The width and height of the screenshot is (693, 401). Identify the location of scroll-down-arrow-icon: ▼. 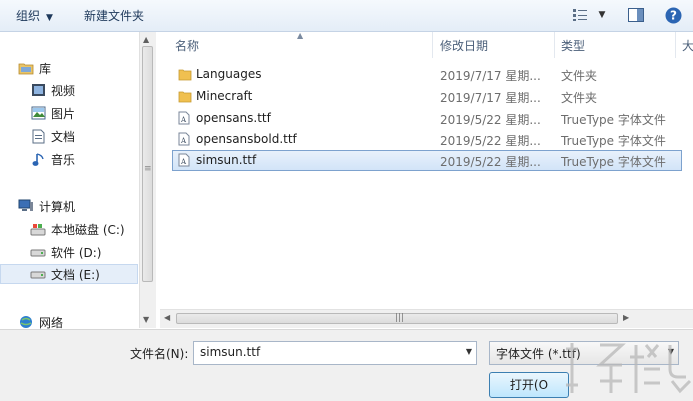
(146, 319).